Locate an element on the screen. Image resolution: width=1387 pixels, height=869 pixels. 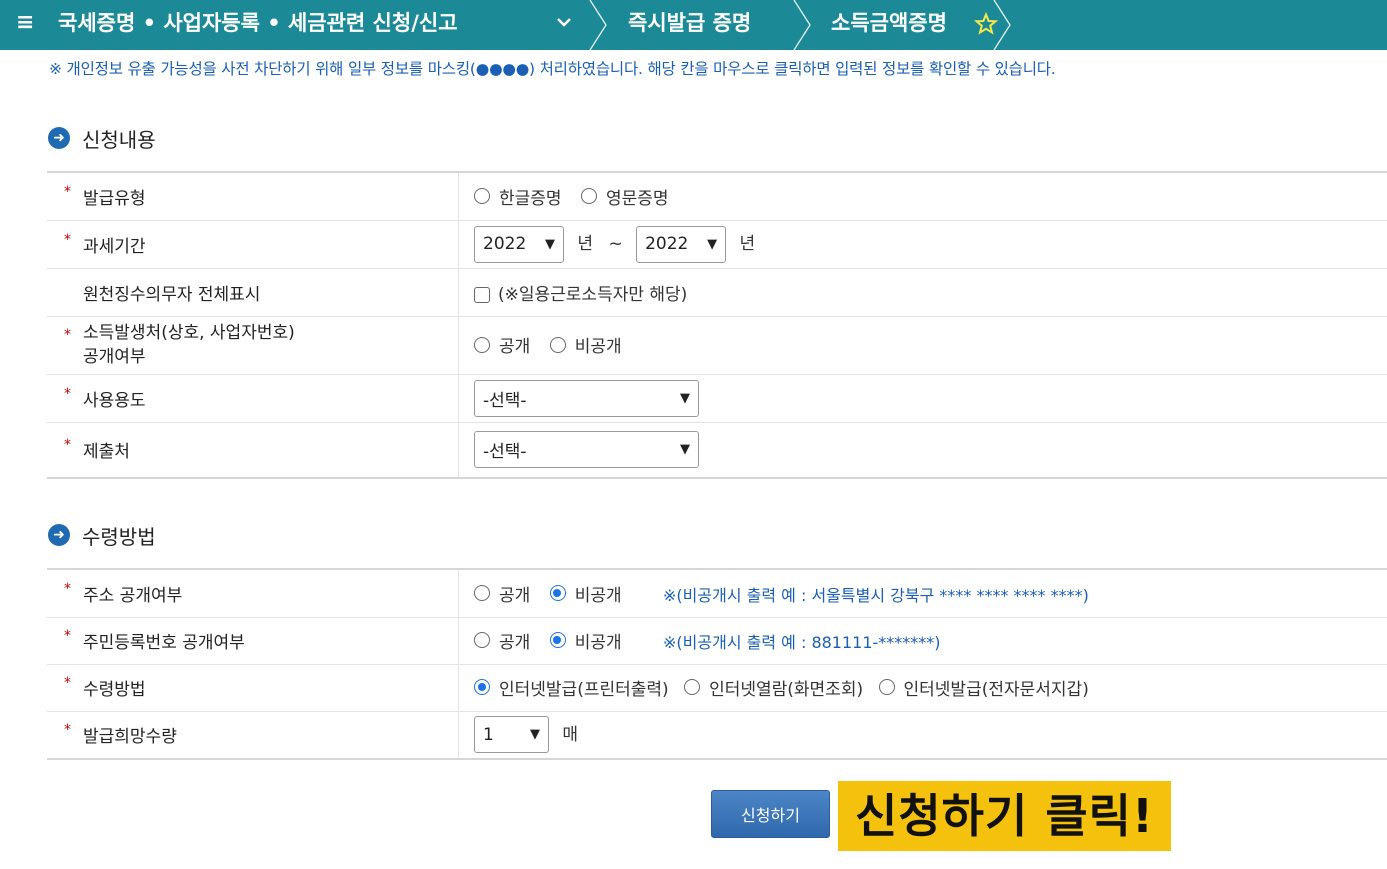
form-row-tax-period: * 과세기간 2022 ▼ 년 ~ 2022 ▼ 년 is located at coordinates (717, 244).